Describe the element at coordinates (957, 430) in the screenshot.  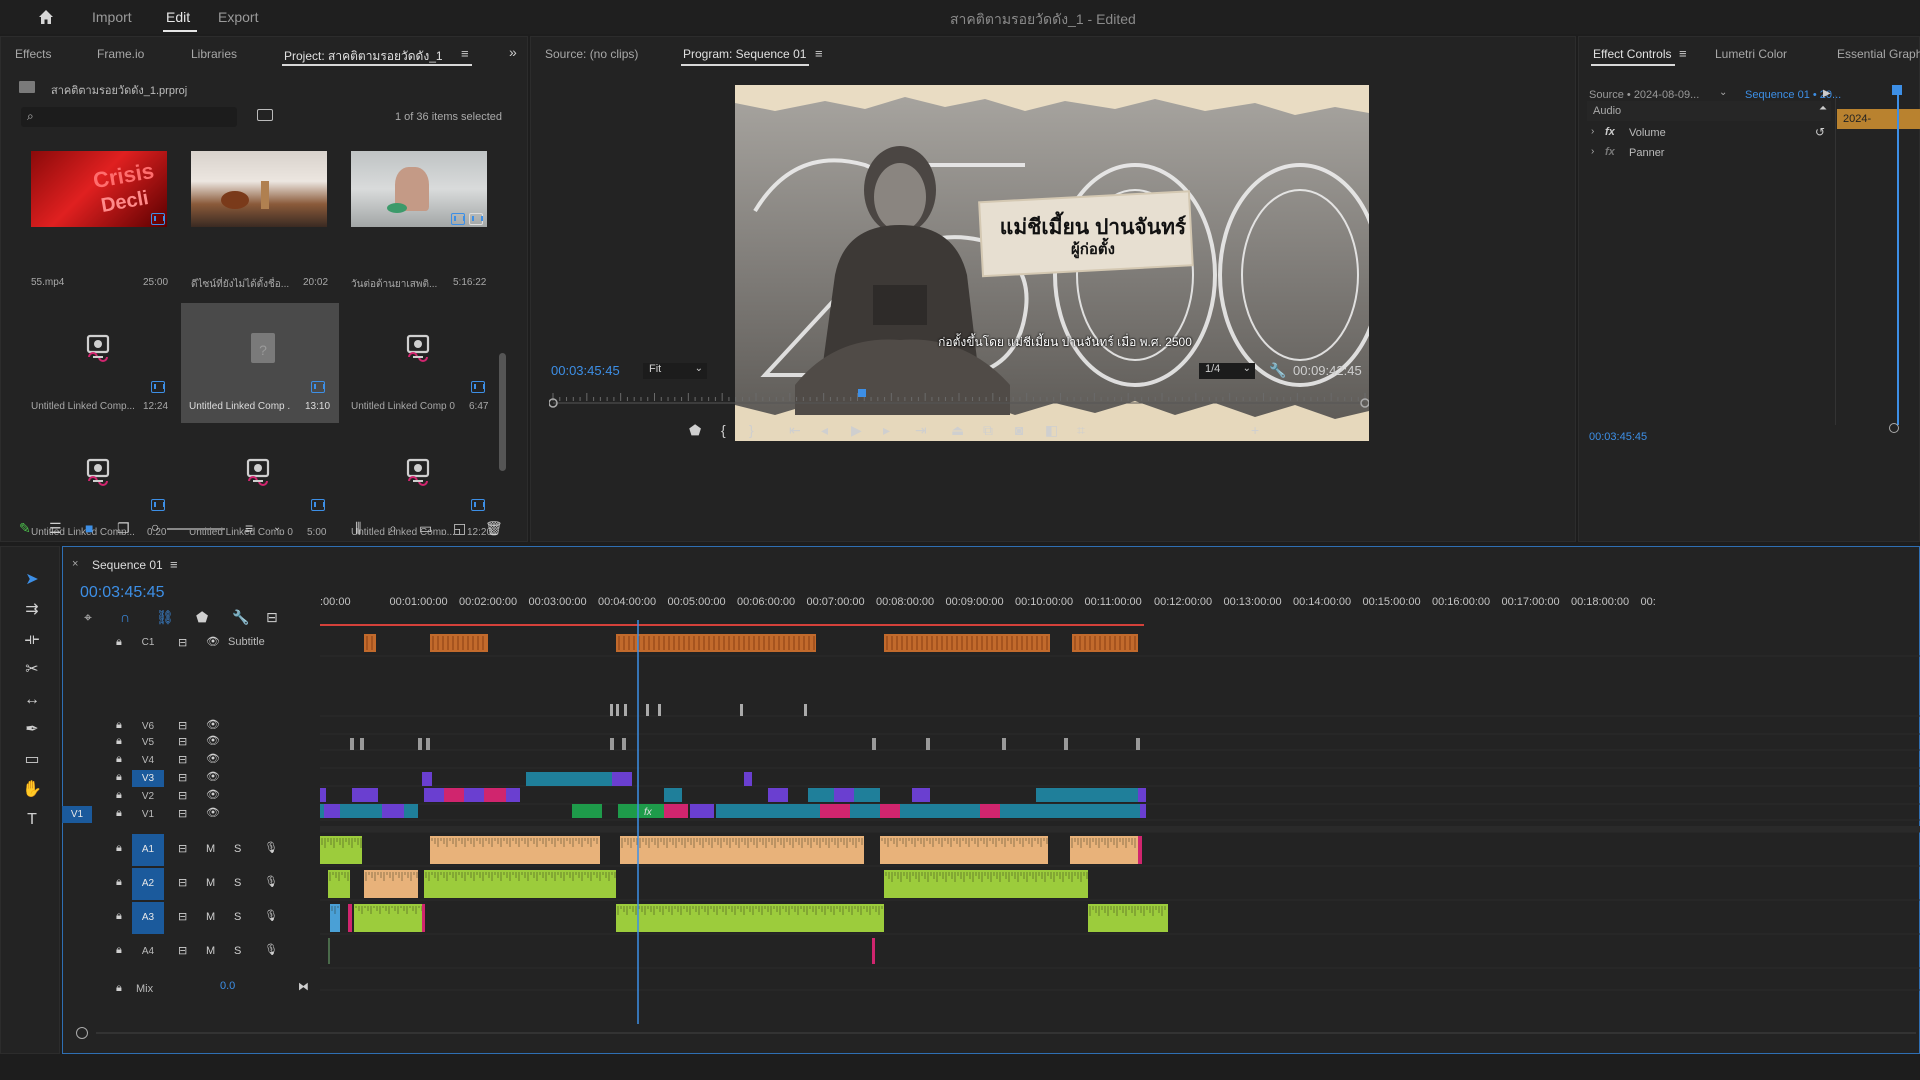
I see `lift-icon: ⏏` at that location.